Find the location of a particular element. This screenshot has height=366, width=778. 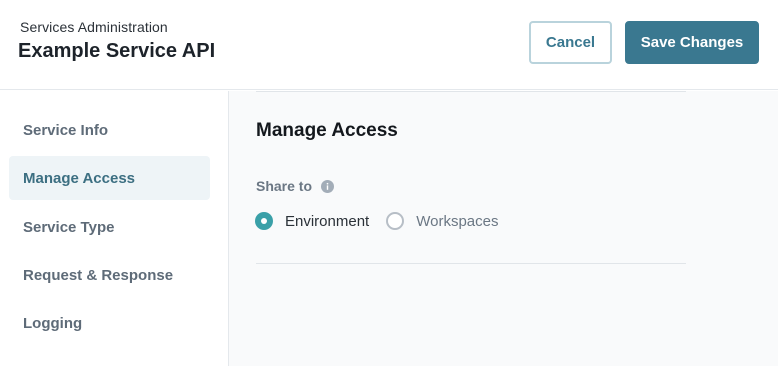

cancel-button: Cancel is located at coordinates (570, 42).